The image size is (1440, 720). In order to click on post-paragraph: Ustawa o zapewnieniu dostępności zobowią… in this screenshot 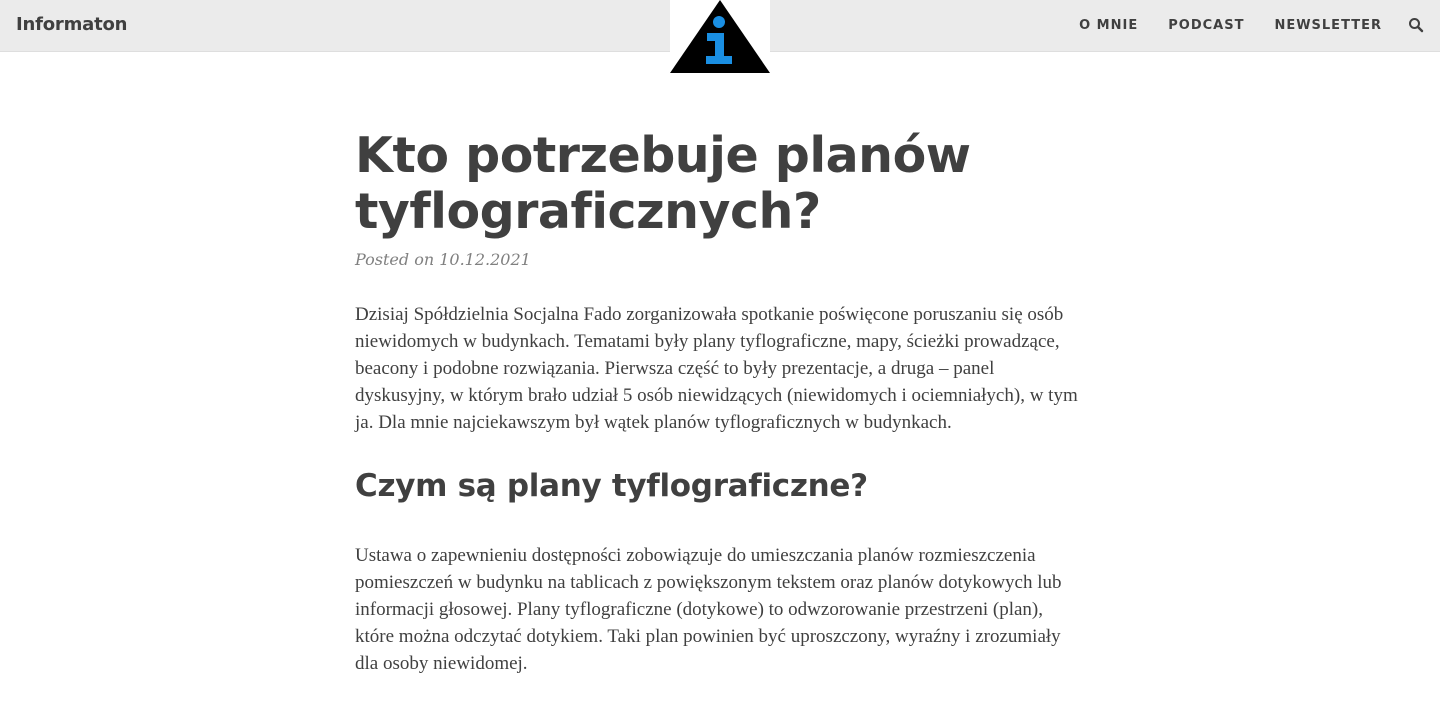, I will do `click(708, 609)`.